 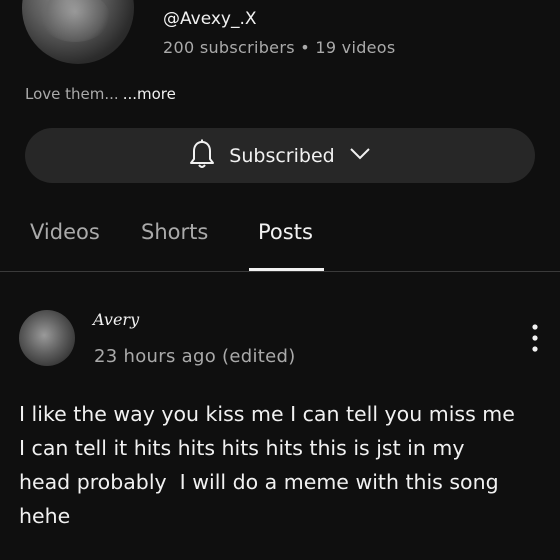 What do you see at coordinates (174, 232) in the screenshot?
I see `tab-shorts: Shorts` at bounding box center [174, 232].